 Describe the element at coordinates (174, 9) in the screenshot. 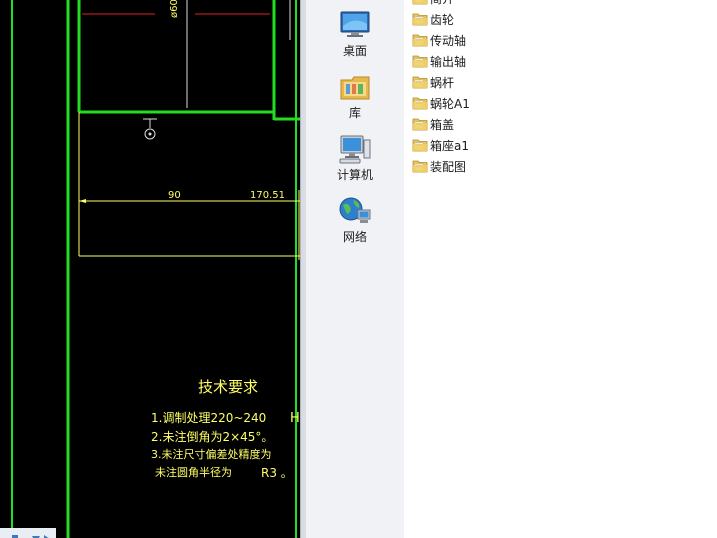

I see `vertical-dimension-label: ø60` at that location.